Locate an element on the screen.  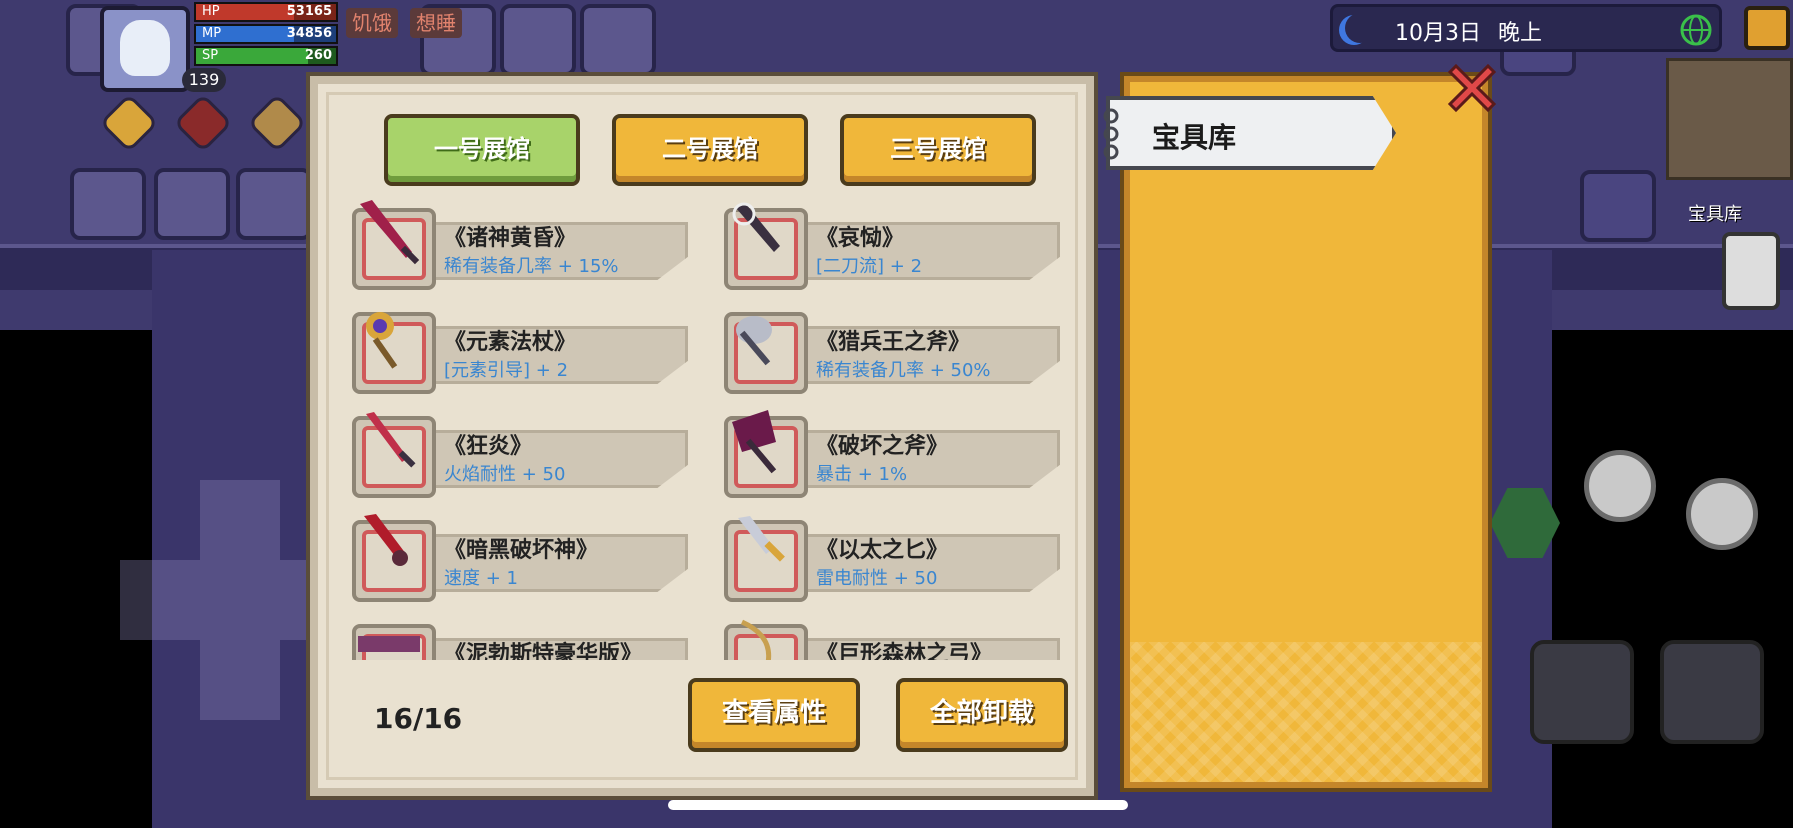
item-name: 《诸神黄昏》 is located at coordinates (510, 238).